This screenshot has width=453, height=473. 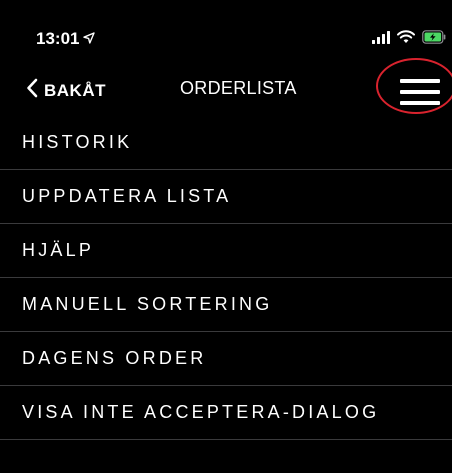 What do you see at coordinates (434, 39) in the screenshot?
I see `battery-charging-icon` at bounding box center [434, 39].